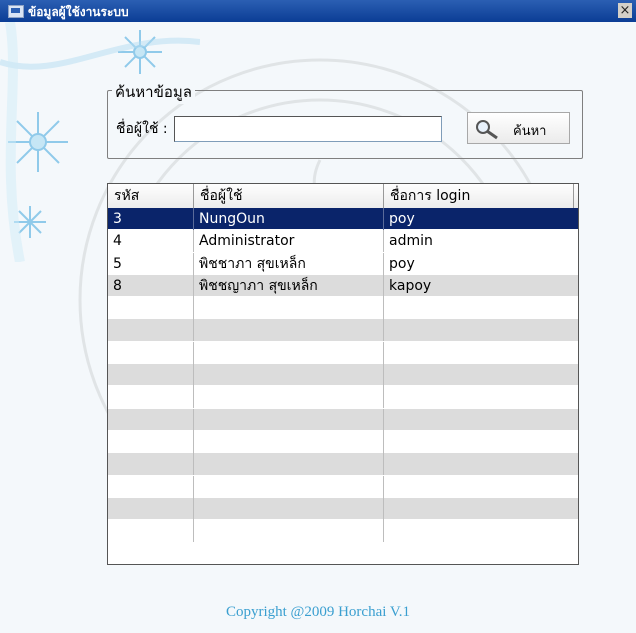  I want to click on cell-username: พิชชาภา สุขเหล็ก, so click(289, 263).